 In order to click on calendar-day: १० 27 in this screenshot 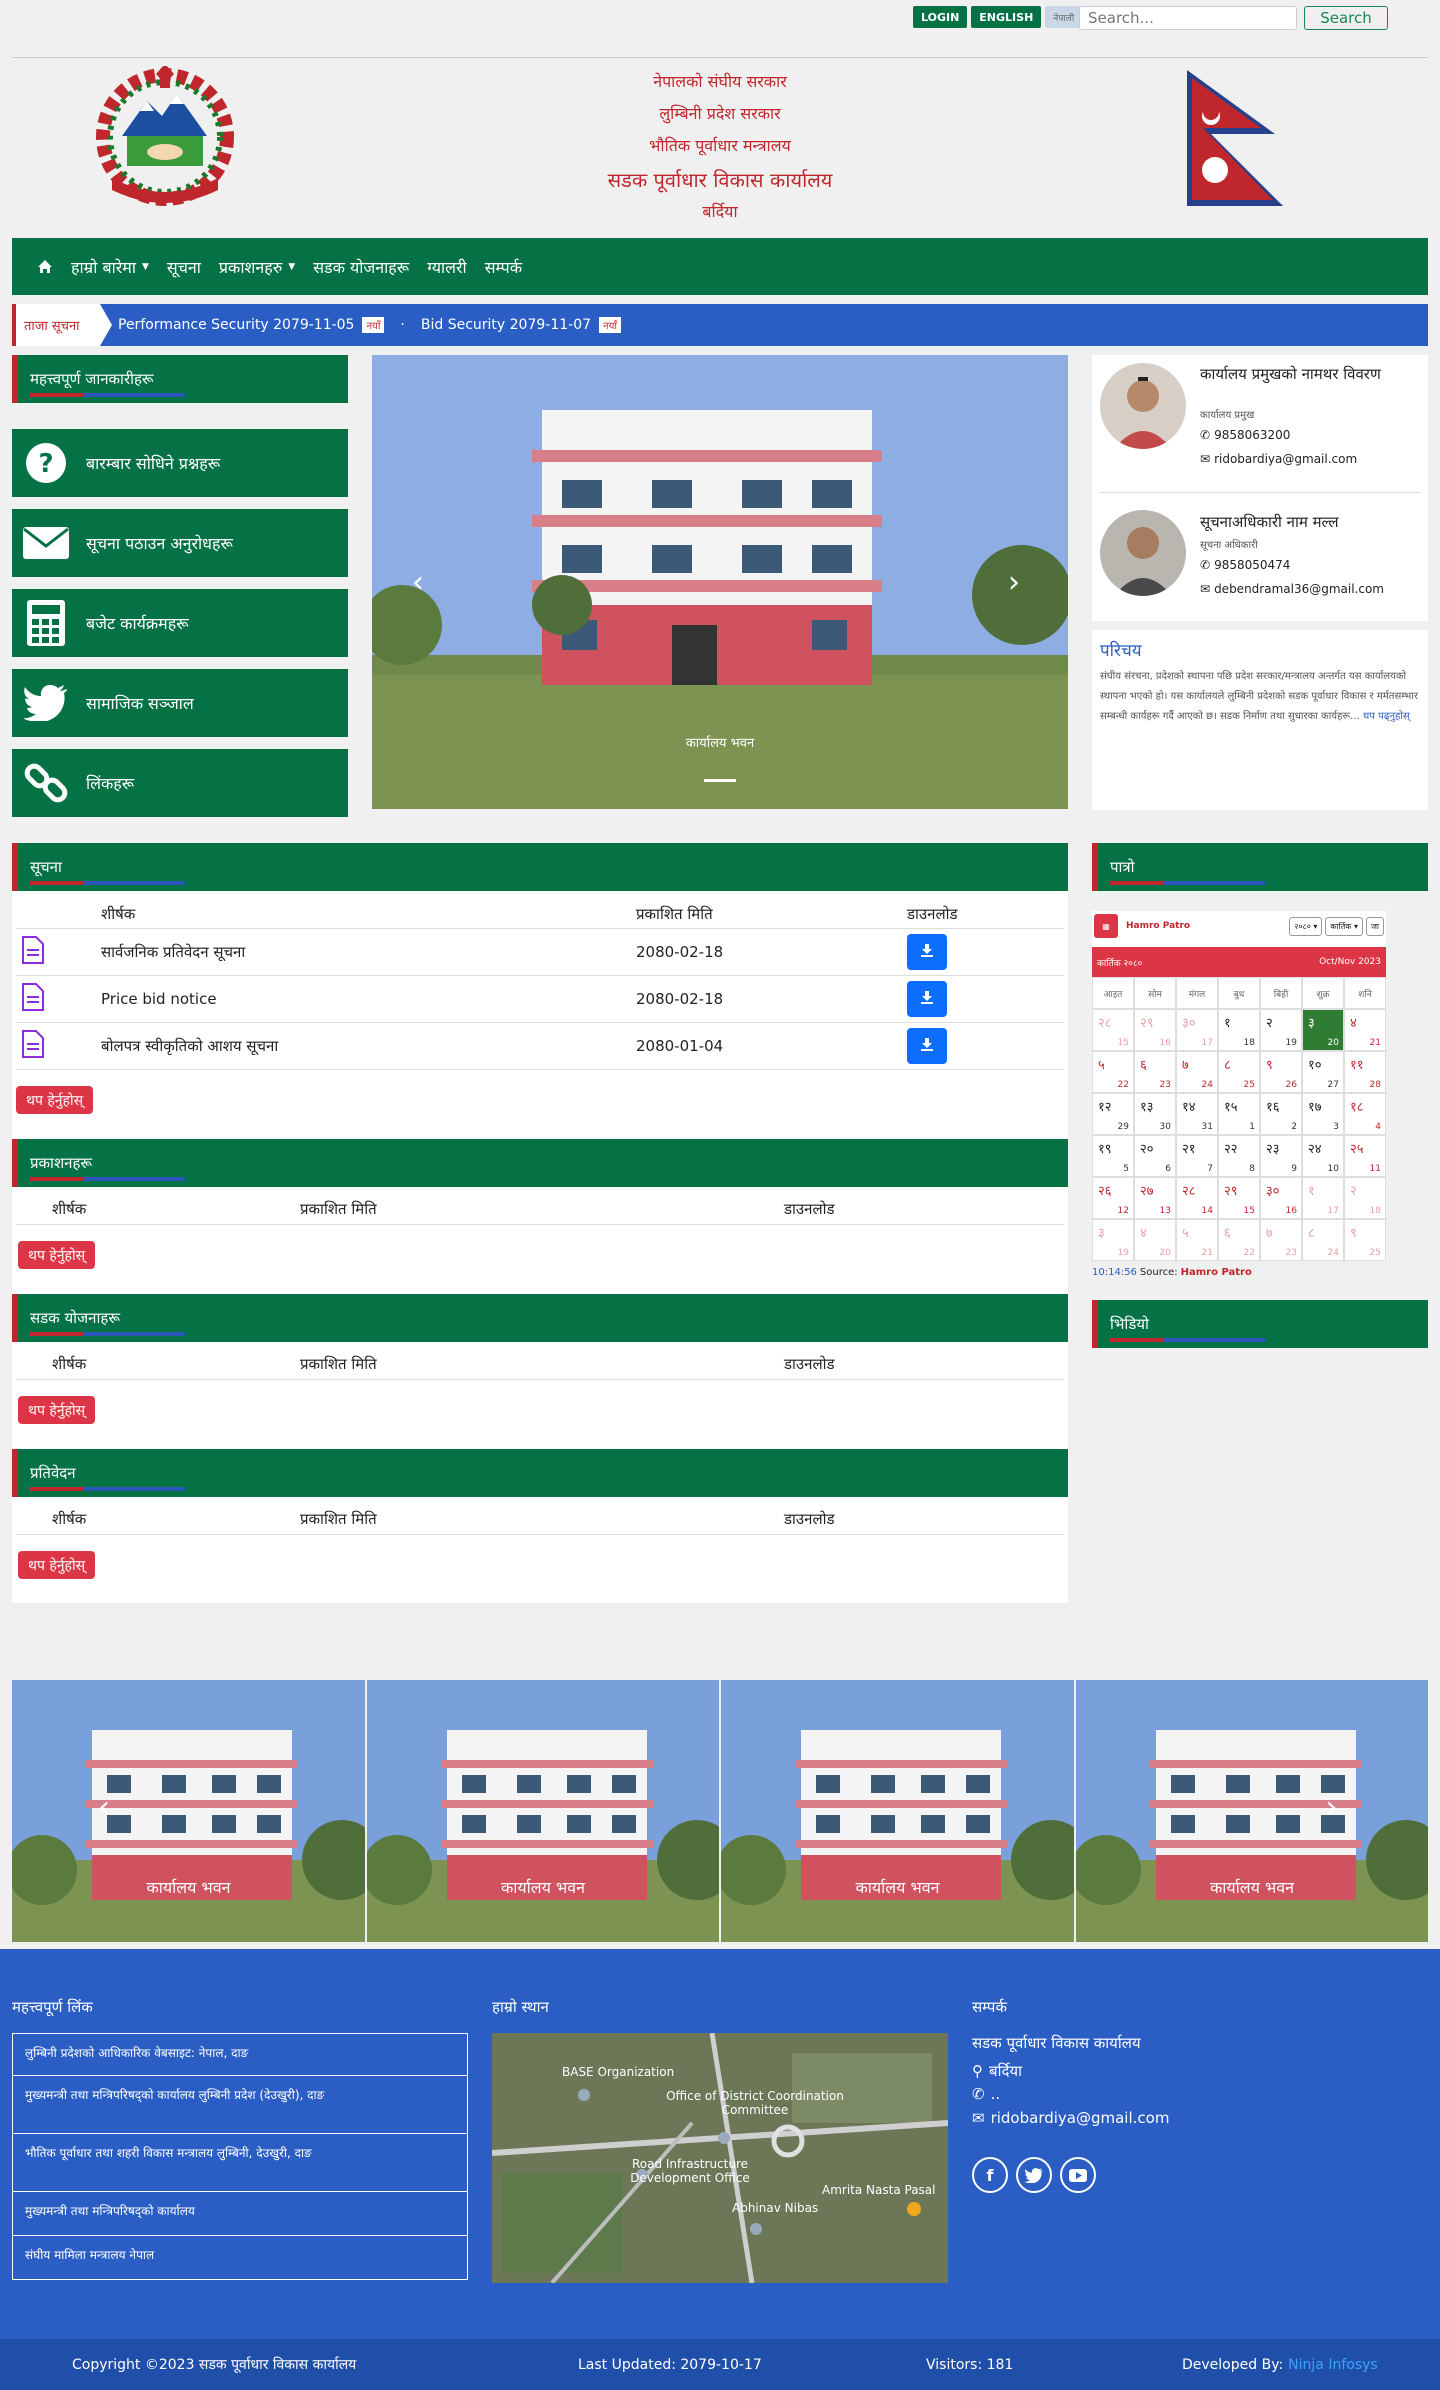, I will do `click(1323, 1072)`.